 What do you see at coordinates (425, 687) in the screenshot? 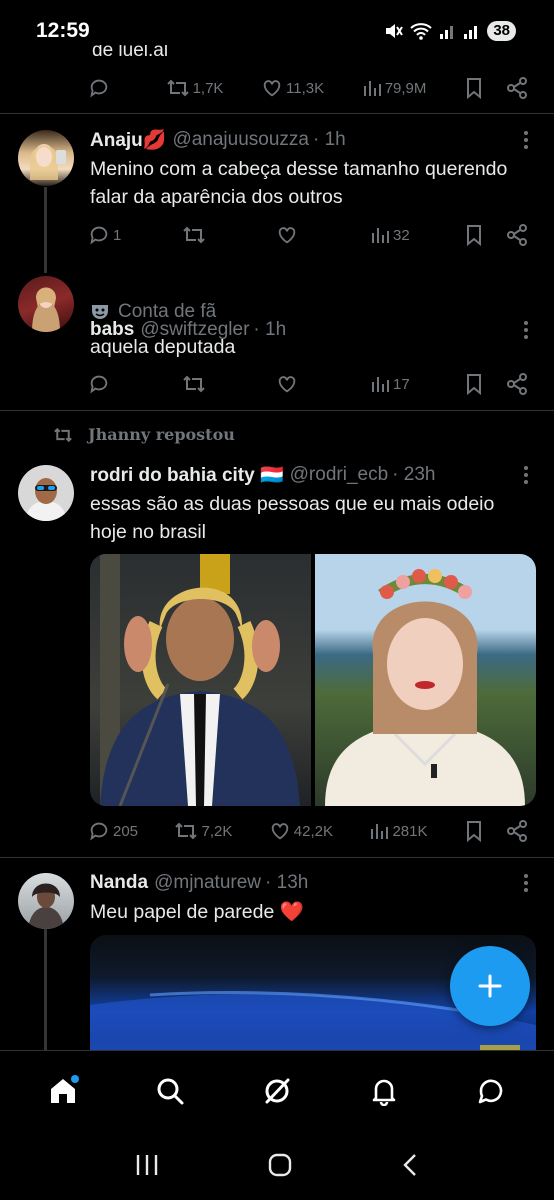
I see `photo-woman` at bounding box center [425, 687].